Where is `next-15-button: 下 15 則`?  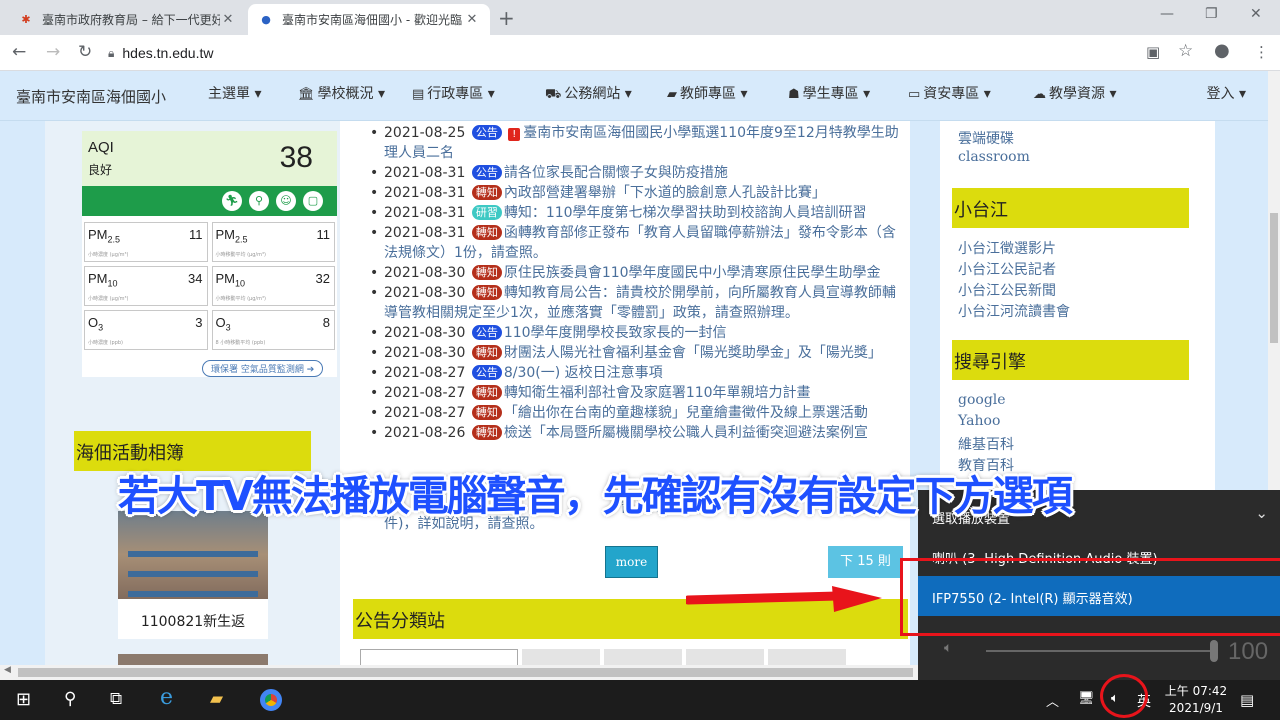
next-15-button: 下 15 則 is located at coordinates (865, 562).